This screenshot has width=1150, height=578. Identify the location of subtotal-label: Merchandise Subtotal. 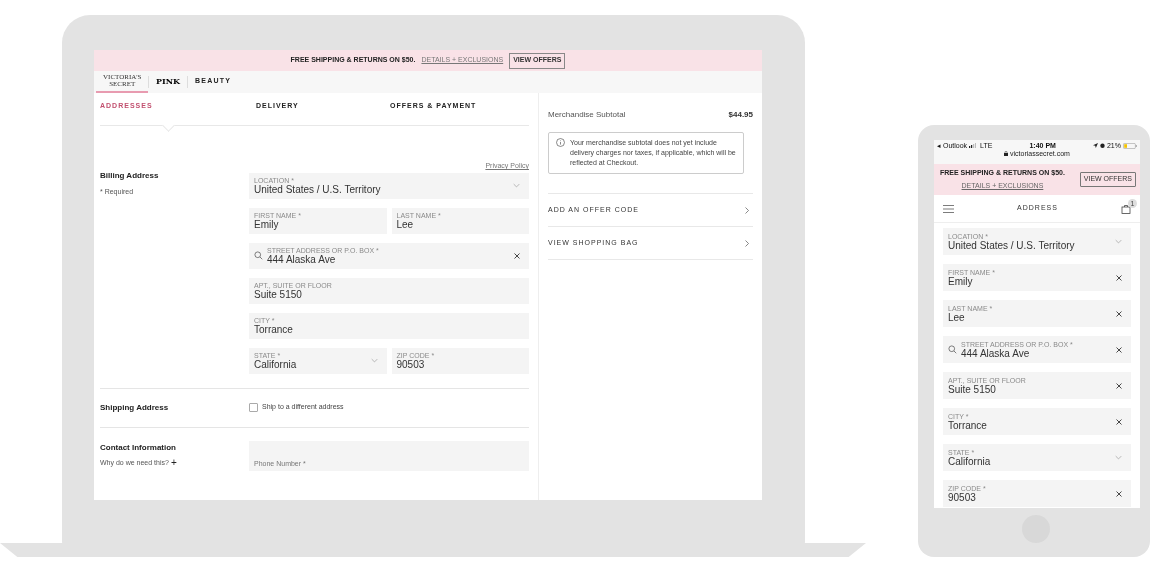
(587, 115).